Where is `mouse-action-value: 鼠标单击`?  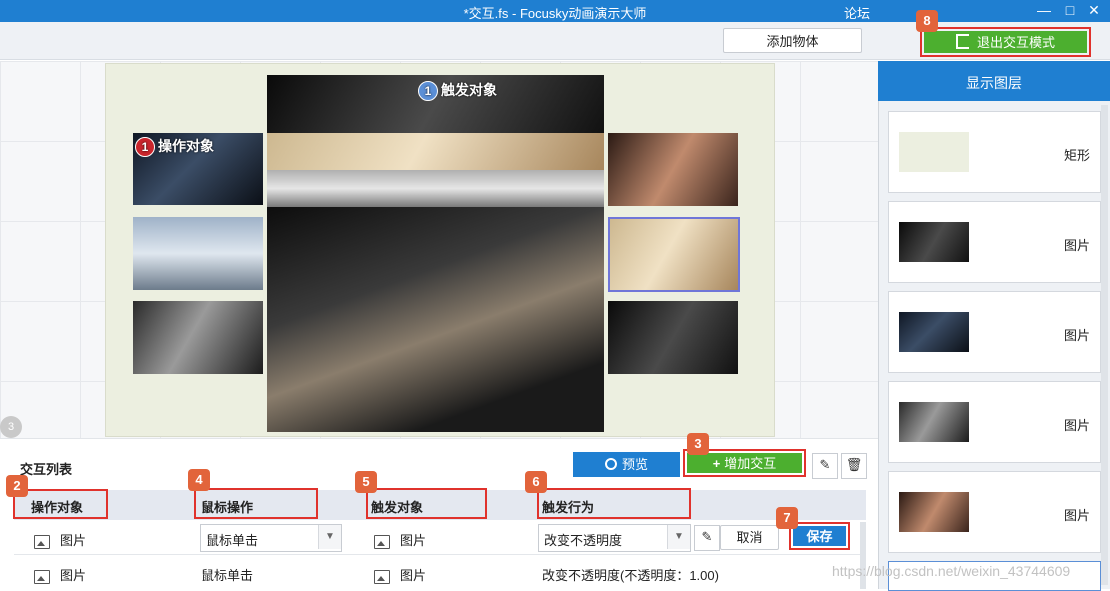
mouse-action-value: 鼠标单击 is located at coordinates (232, 540).